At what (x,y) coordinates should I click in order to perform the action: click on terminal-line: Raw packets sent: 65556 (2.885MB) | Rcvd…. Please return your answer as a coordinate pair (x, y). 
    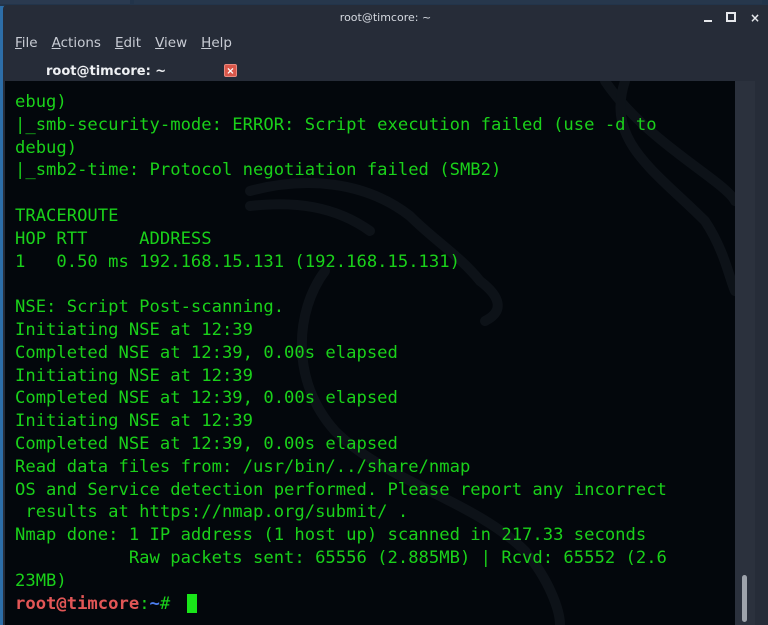
    Looking at the image, I should click on (341, 557).